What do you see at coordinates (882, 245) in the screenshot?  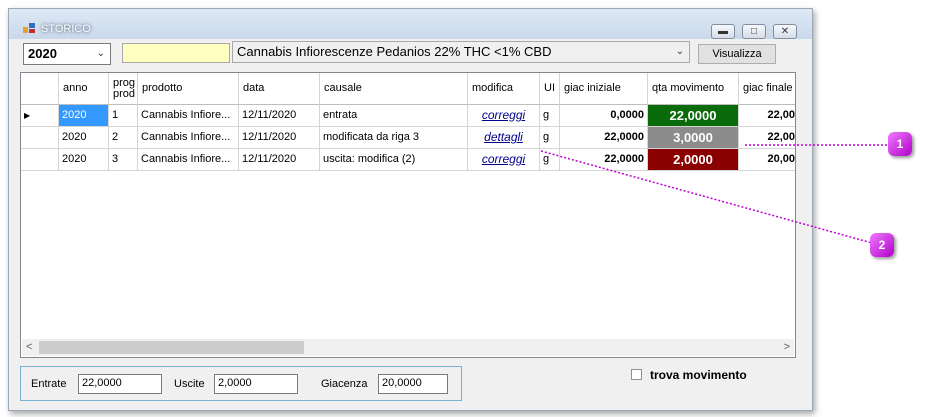 I see `callout-badge-2: 2` at bounding box center [882, 245].